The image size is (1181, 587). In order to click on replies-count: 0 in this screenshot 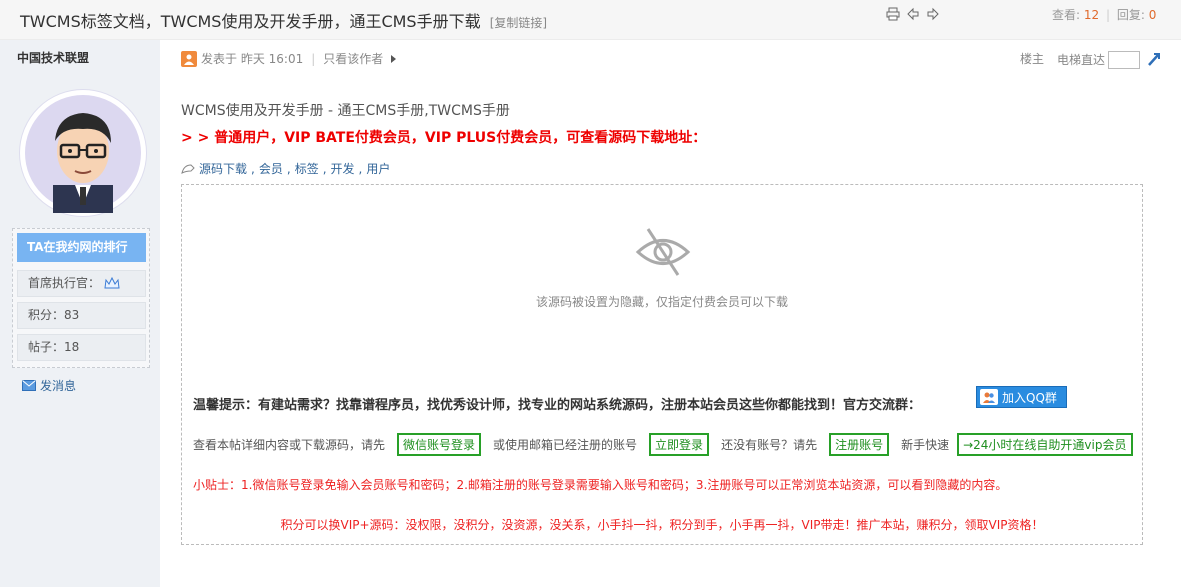, I will do `click(1152, 15)`.